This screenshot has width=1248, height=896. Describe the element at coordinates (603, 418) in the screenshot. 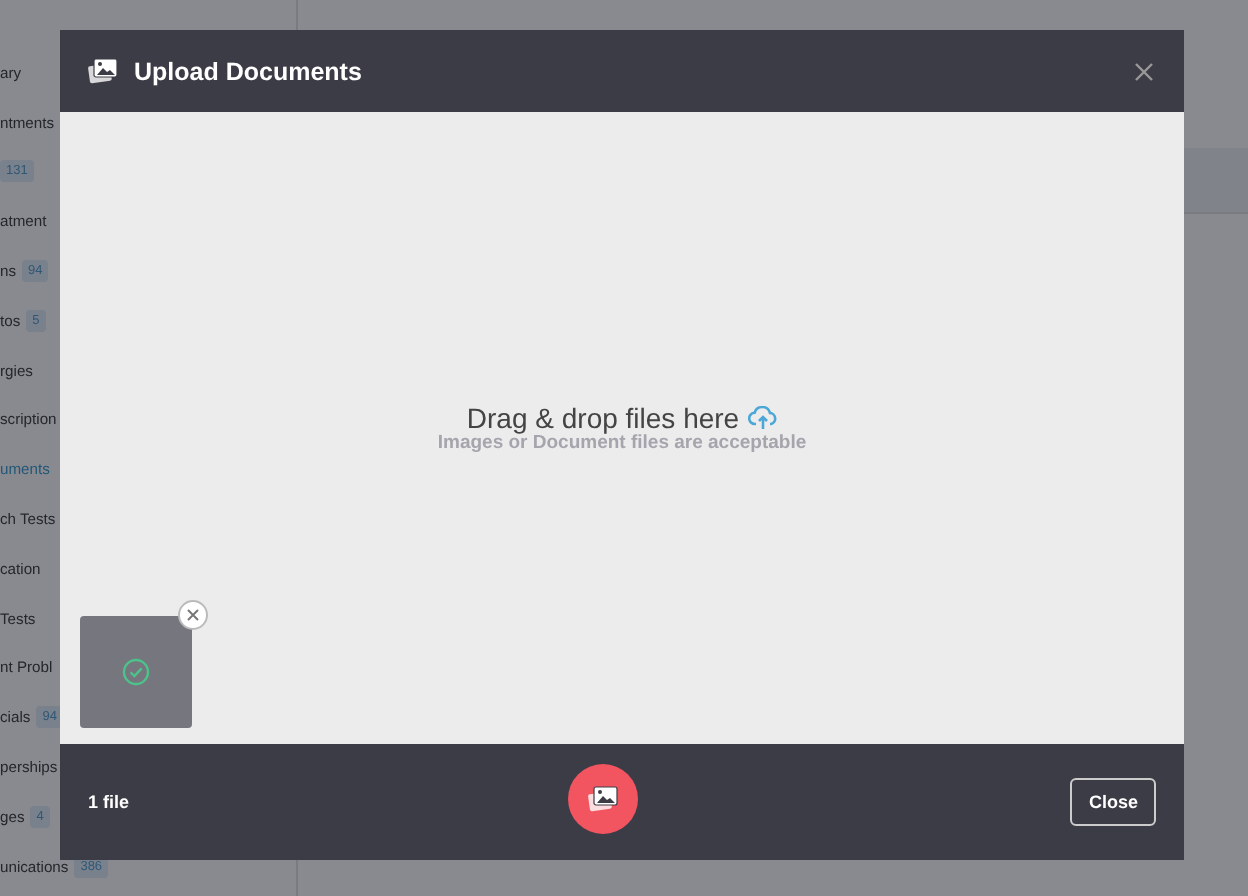

I see `drop-title: Drag & drop files here` at that location.